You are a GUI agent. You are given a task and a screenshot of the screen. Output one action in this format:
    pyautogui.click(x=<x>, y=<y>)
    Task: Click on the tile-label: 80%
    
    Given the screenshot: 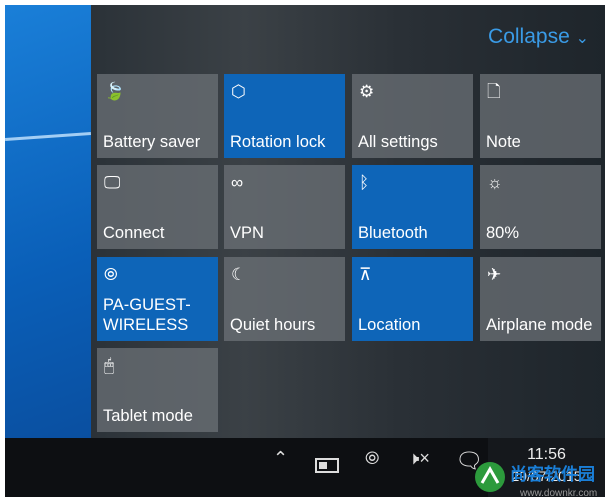 What is the action you would take?
    pyautogui.click(x=503, y=233)
    